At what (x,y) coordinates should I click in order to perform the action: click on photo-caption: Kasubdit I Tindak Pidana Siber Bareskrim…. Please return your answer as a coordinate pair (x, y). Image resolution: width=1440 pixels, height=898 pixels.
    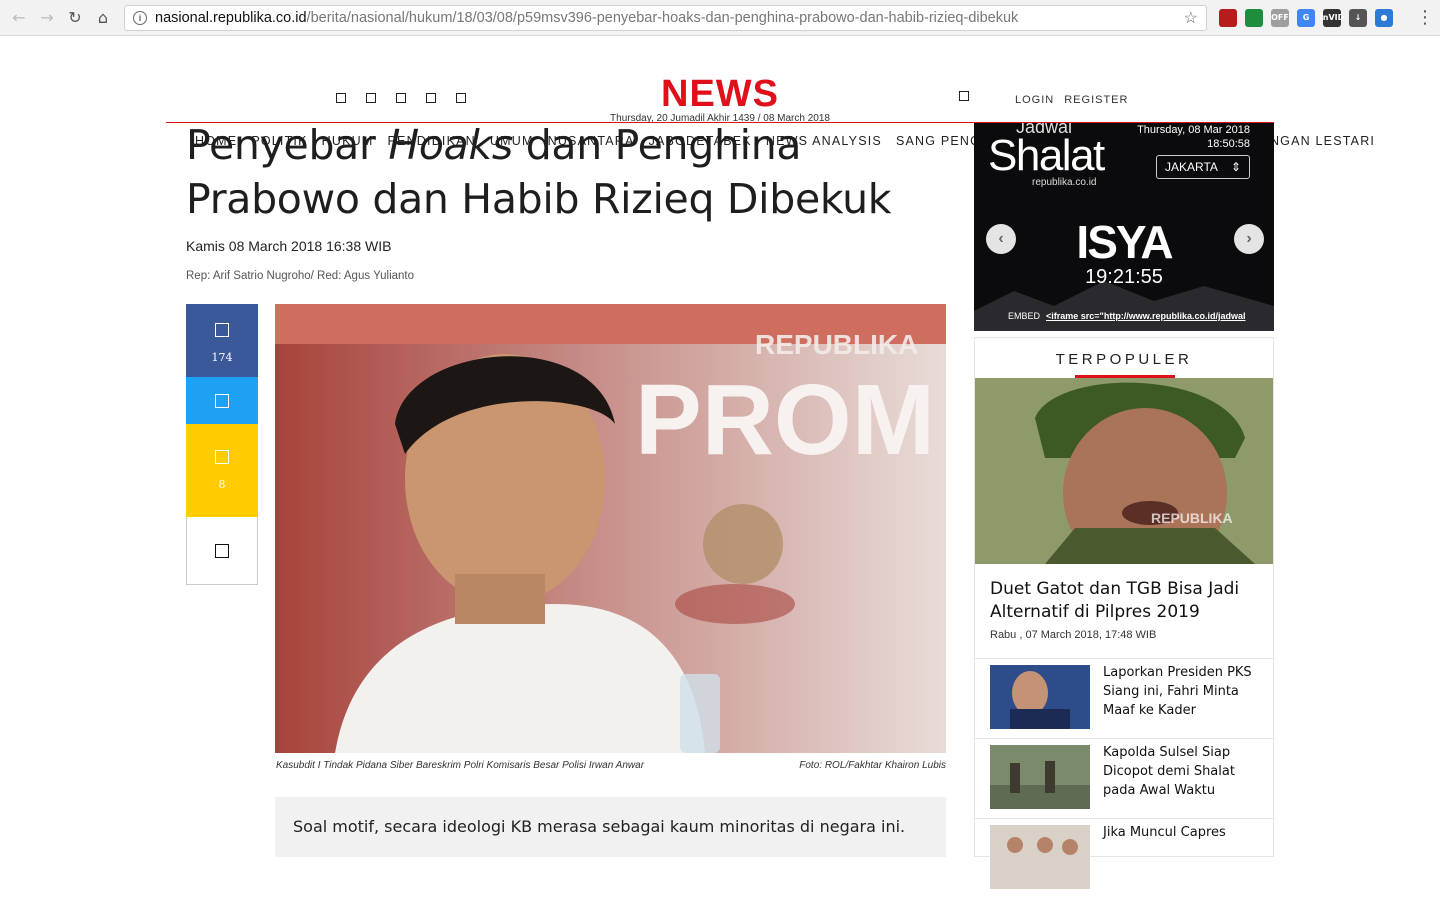
    Looking at the image, I should click on (611, 765).